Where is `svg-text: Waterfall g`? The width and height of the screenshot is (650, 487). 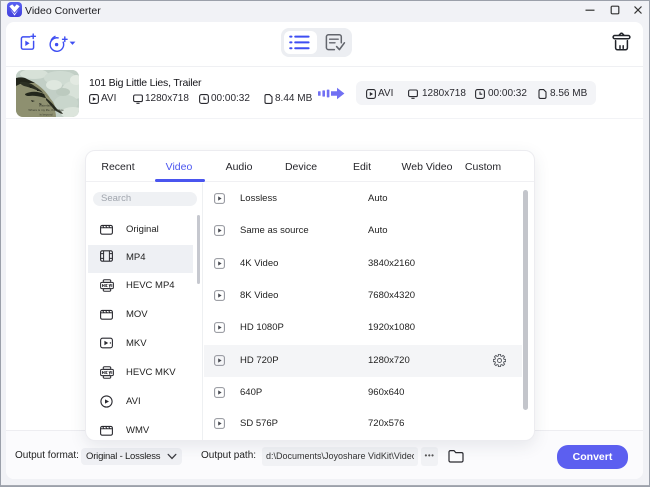 svg-text: Waterfall g is located at coordinates (46, 106).